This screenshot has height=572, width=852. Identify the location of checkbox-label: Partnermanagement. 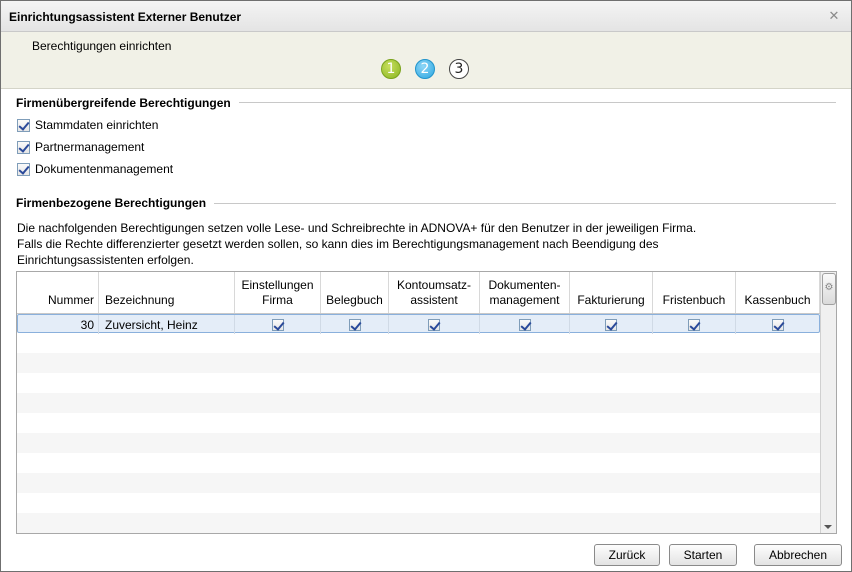
(90, 147).